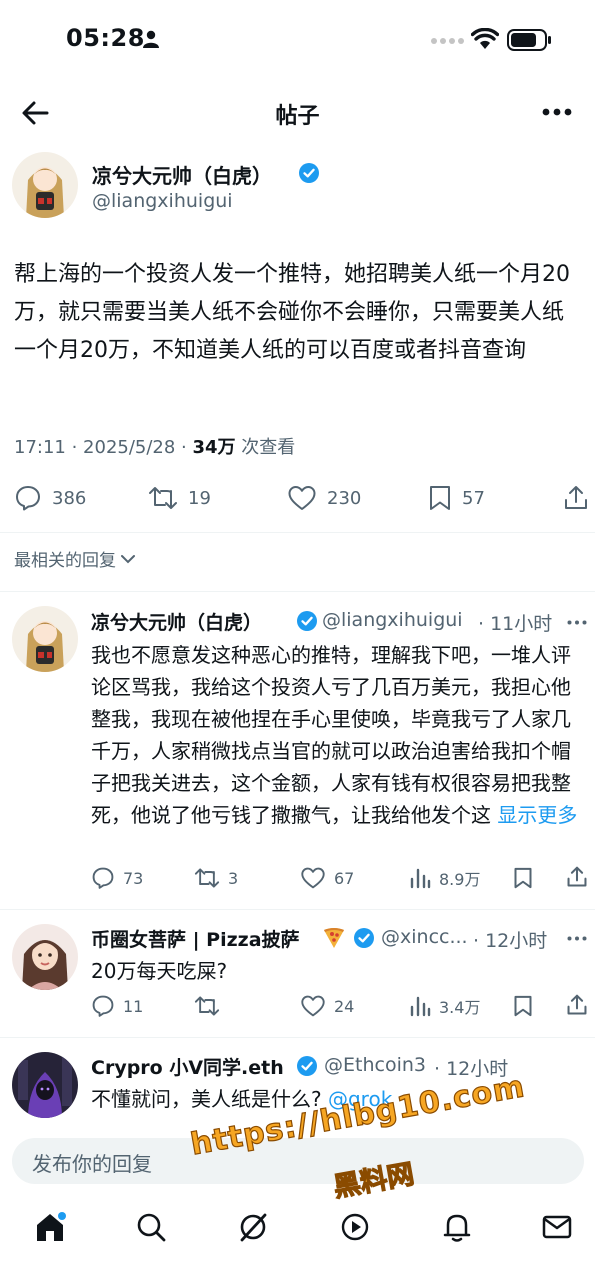 This screenshot has width=595, height=1280. Describe the element at coordinates (537, 815) in the screenshot. I see `show-more-link: 显示更多` at that location.